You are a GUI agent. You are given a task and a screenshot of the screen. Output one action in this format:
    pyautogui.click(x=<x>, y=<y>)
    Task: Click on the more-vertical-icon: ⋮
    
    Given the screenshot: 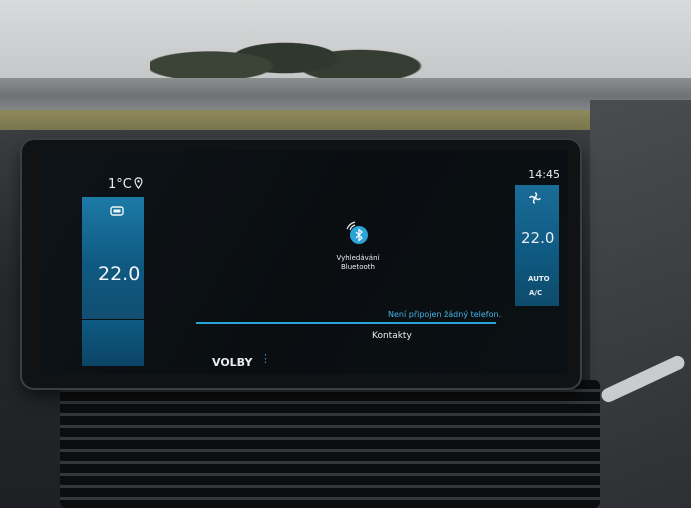 What is the action you would take?
    pyautogui.click(x=265, y=358)
    